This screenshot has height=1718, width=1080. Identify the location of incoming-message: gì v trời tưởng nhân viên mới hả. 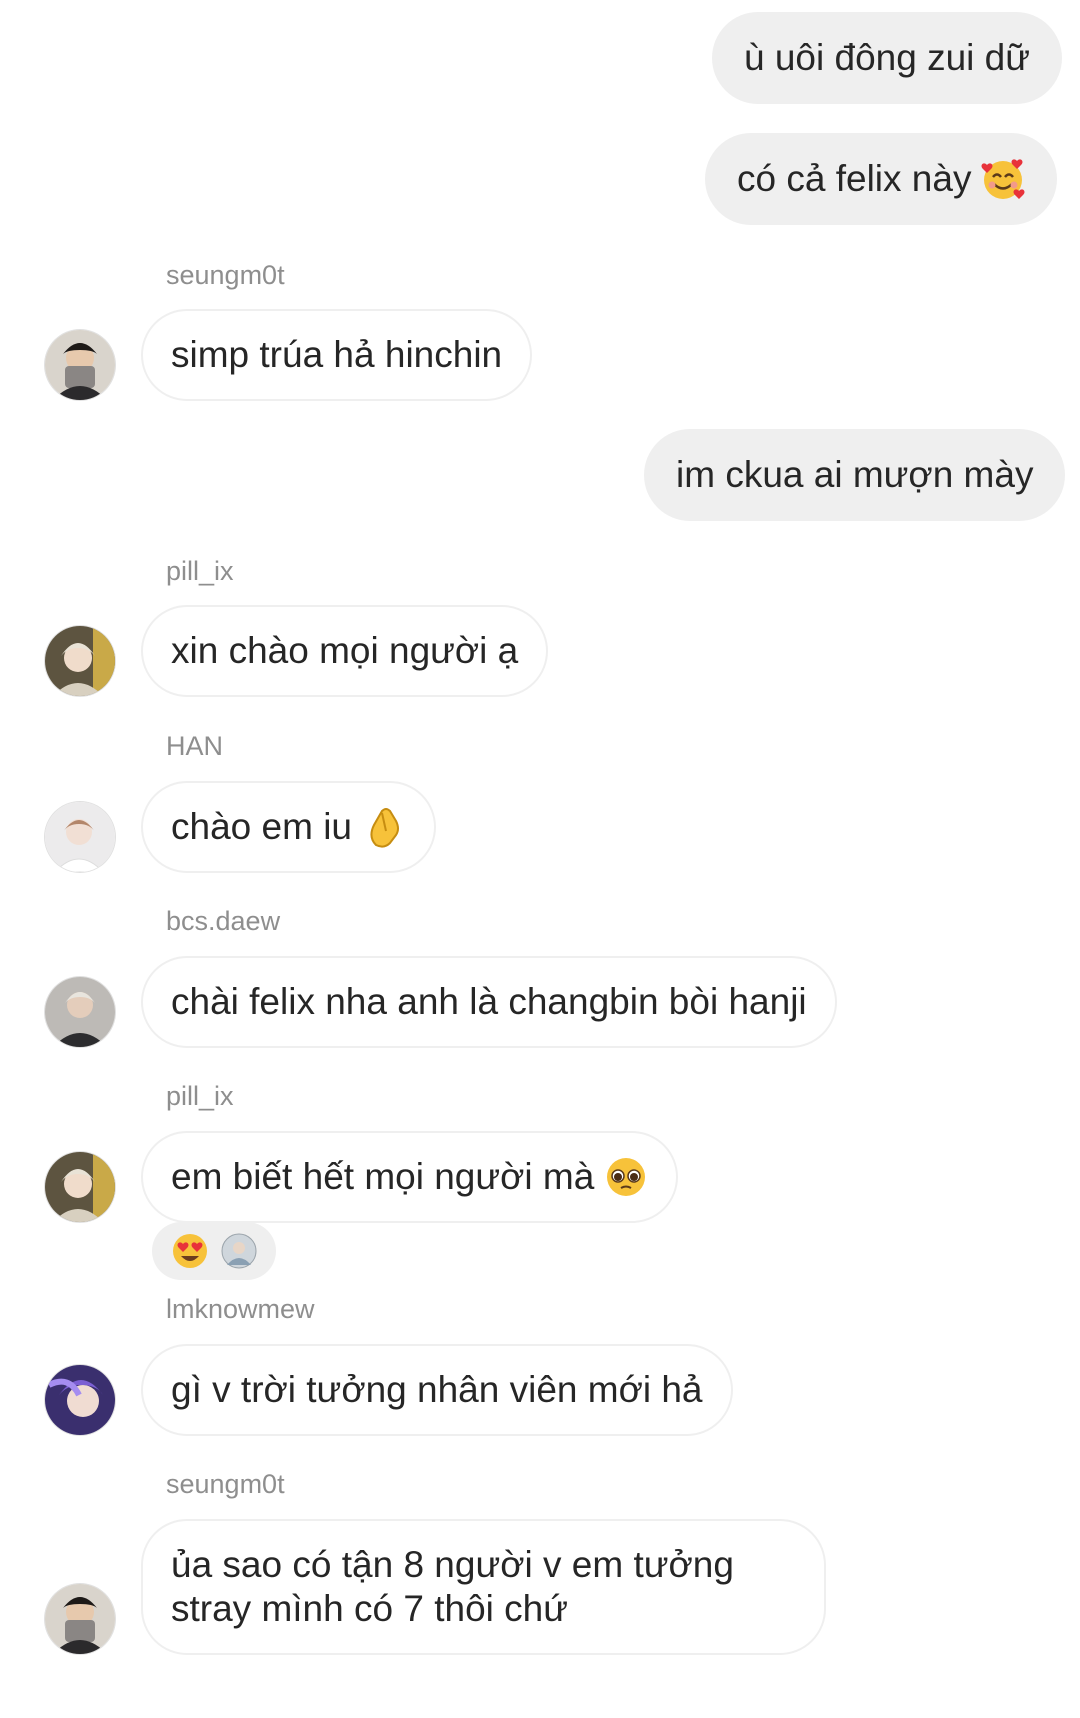
(437, 1390).